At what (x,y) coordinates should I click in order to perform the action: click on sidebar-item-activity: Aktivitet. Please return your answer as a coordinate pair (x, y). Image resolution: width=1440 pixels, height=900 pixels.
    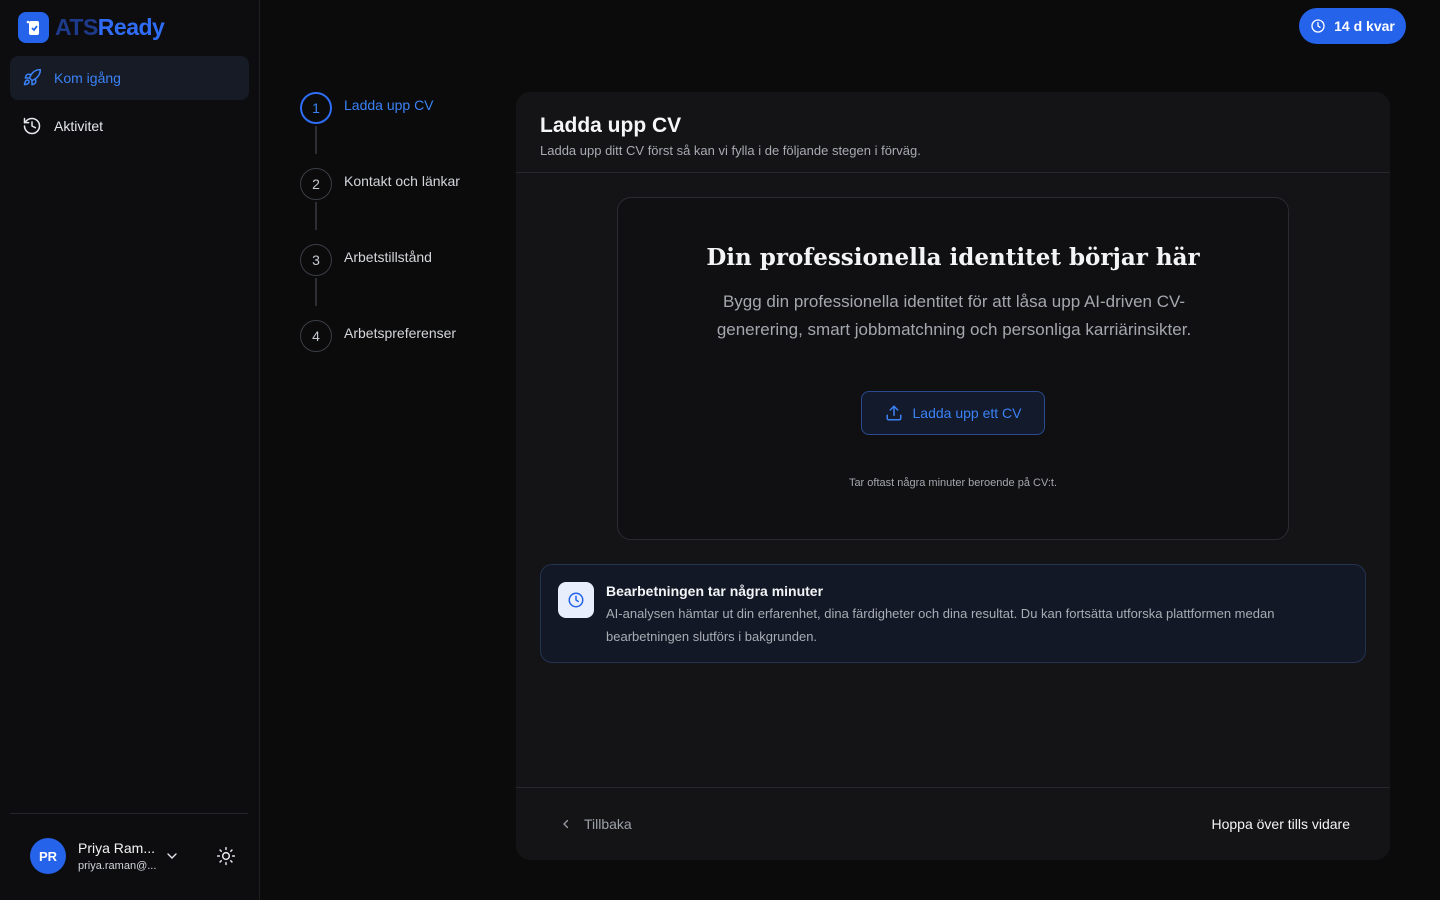
    Looking at the image, I should click on (129, 126).